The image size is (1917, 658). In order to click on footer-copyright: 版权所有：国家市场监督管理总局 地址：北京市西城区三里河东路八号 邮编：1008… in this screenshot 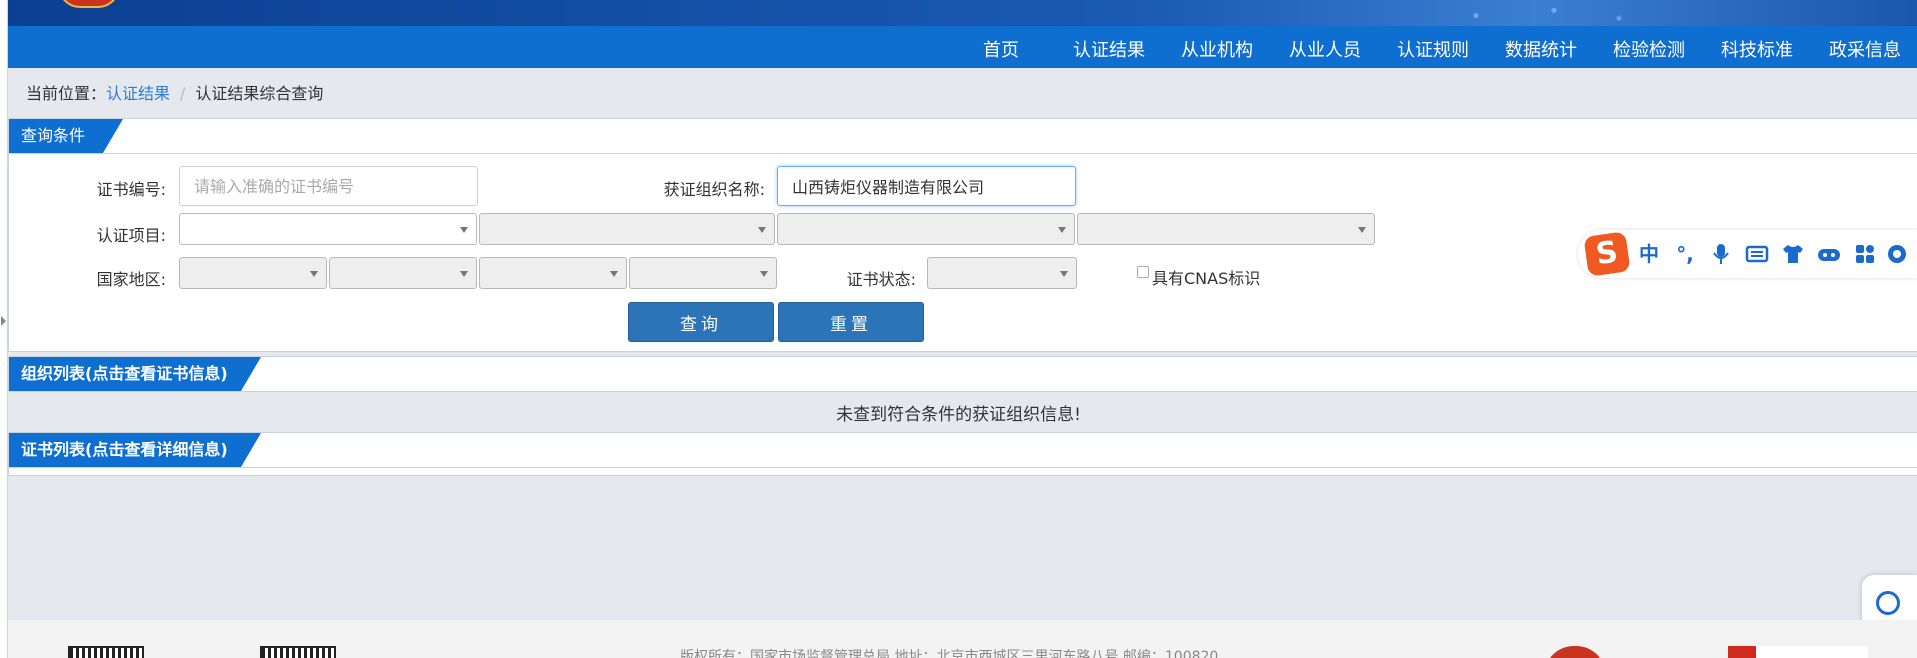, I will do `click(949, 653)`.